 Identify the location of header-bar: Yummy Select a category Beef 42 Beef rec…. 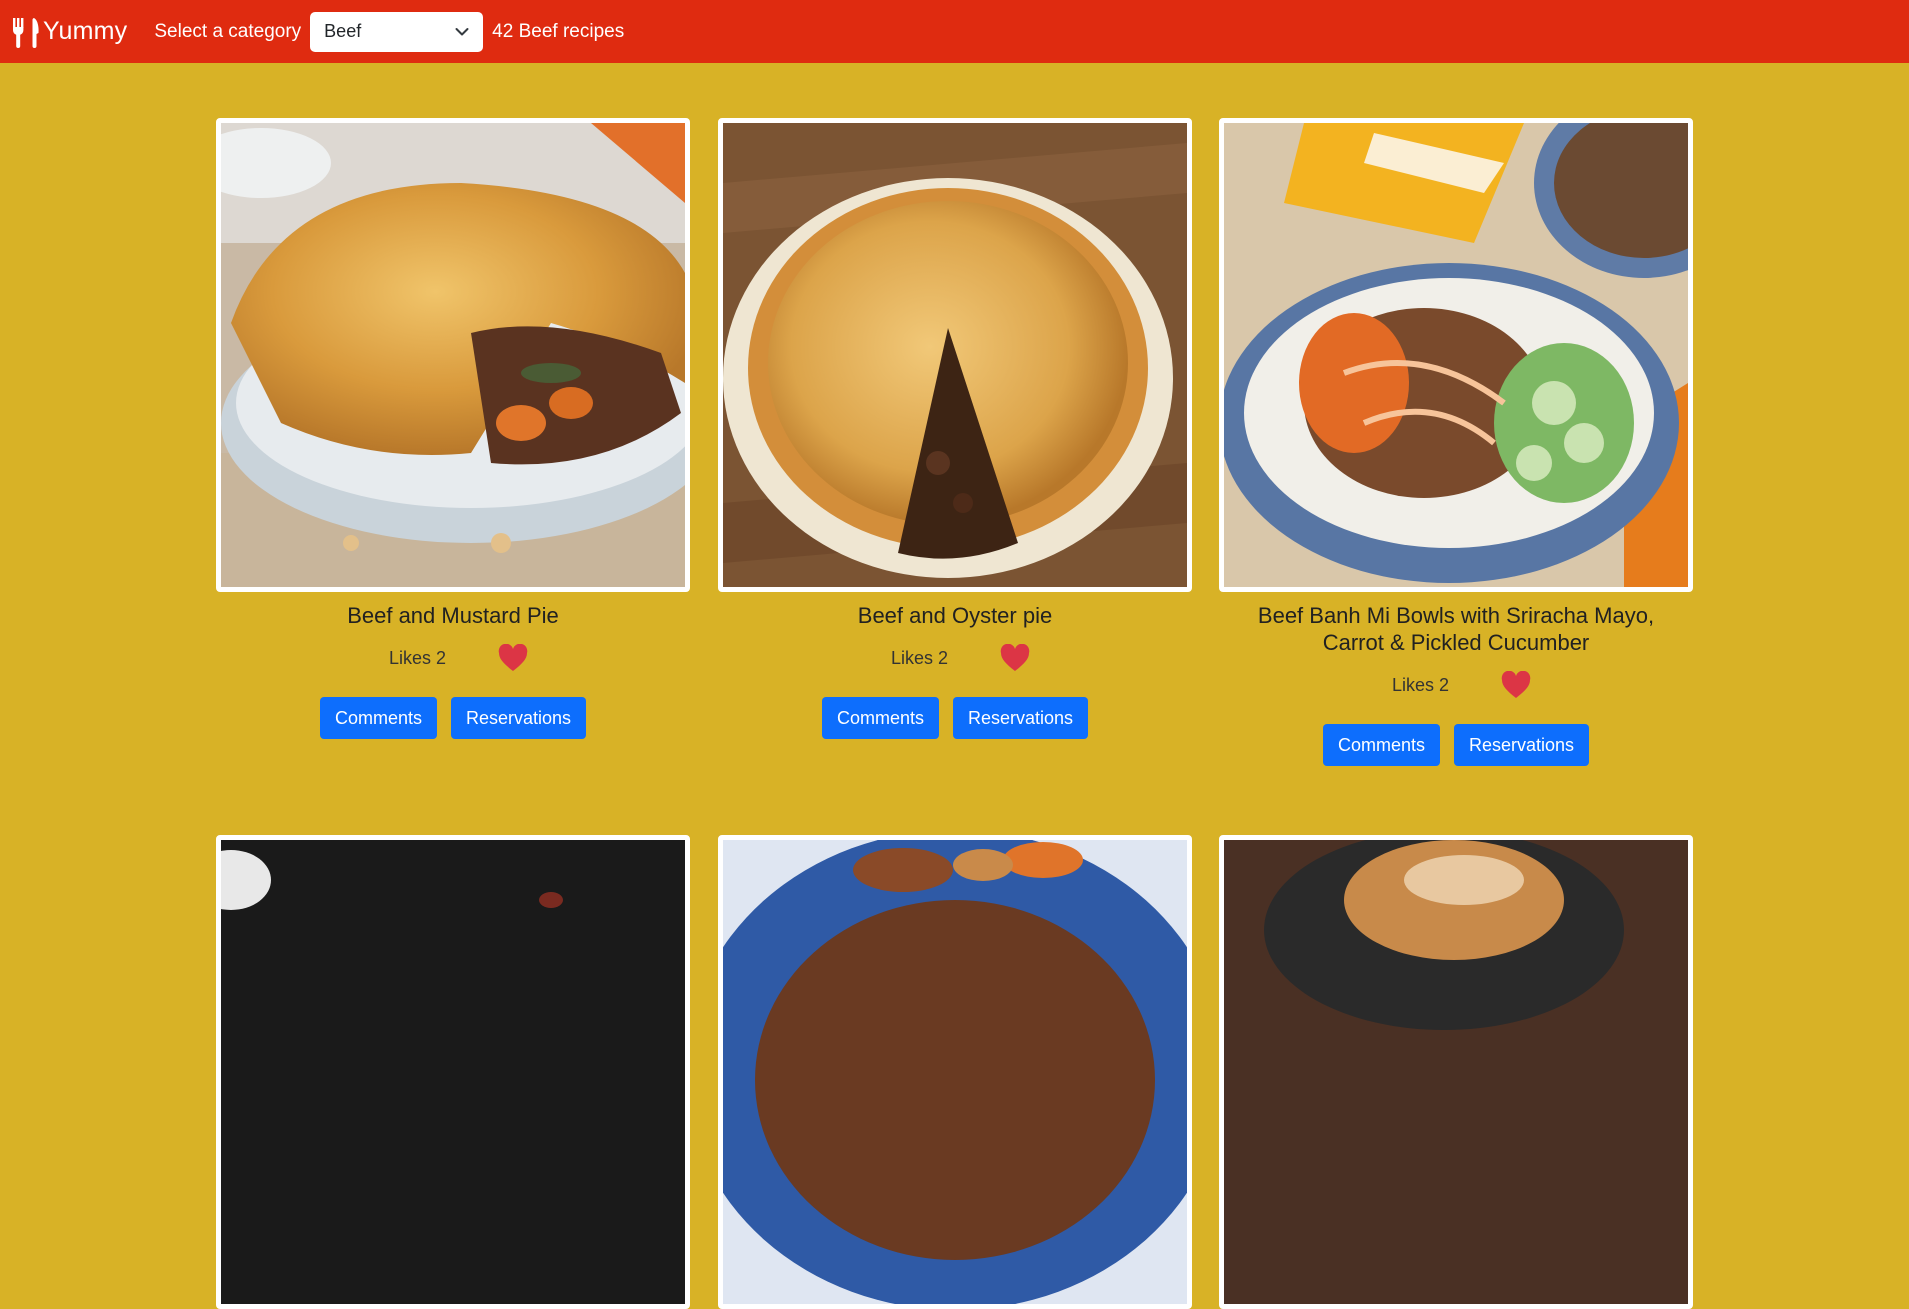
(954, 31).